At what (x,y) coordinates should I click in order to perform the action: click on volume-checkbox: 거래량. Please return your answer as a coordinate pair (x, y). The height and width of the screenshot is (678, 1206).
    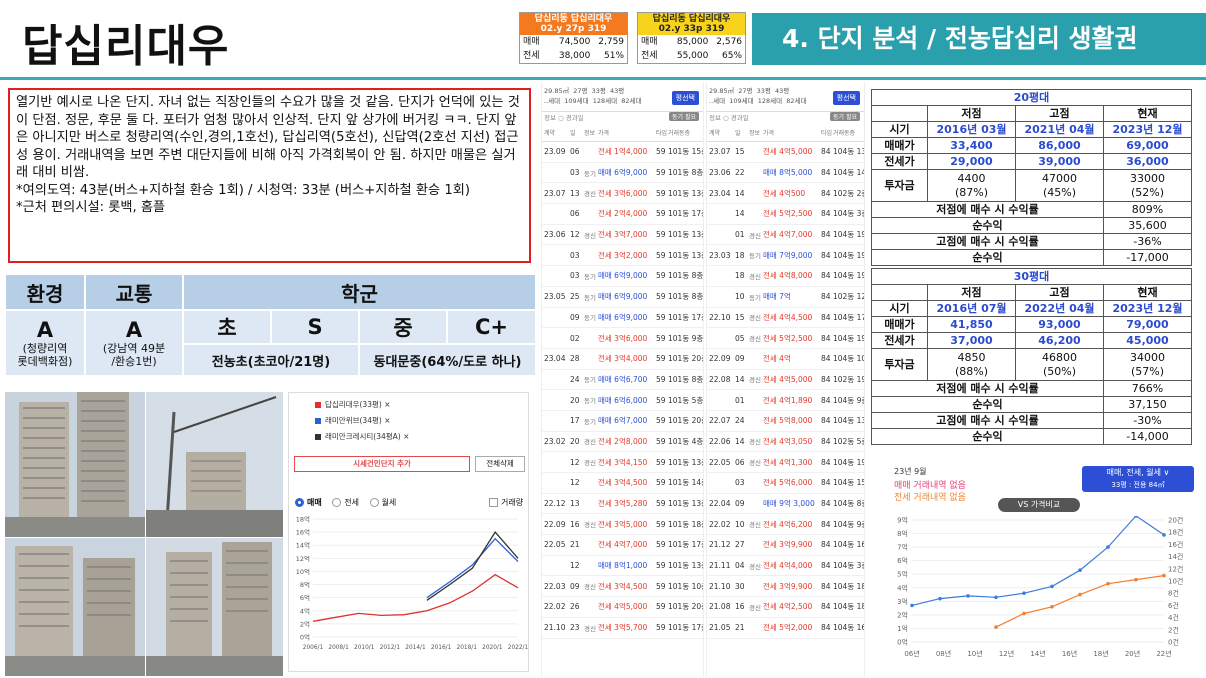
    Looking at the image, I should click on (506, 502).